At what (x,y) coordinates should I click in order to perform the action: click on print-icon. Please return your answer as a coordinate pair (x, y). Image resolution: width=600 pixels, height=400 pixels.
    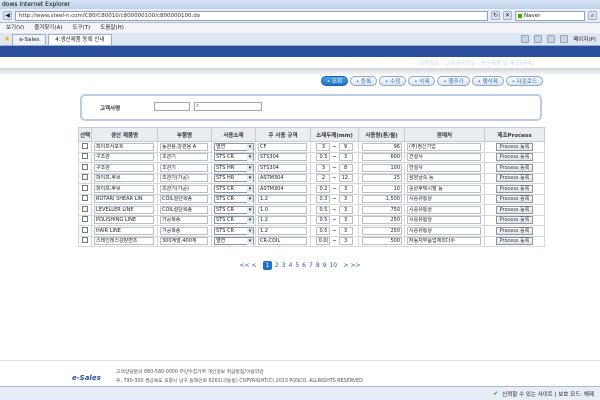
    Looking at the image, I should click on (564, 39).